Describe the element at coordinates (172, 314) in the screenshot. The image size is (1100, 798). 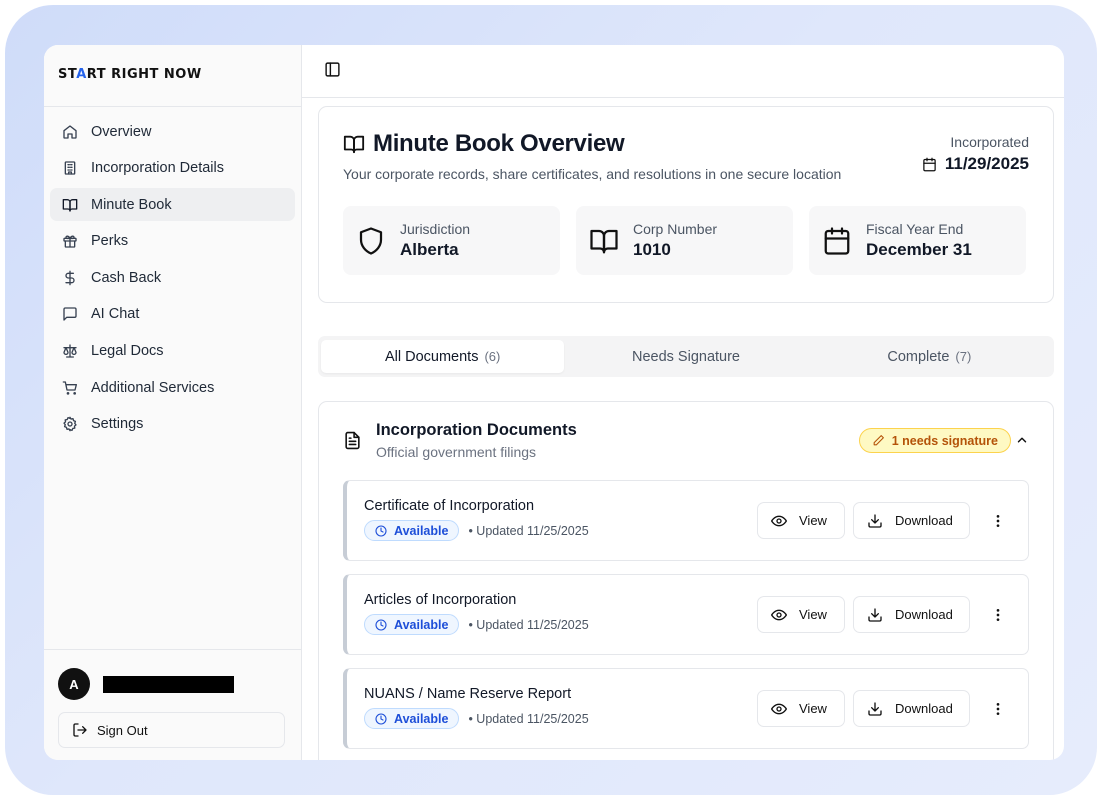
I see `sidebar-item-ai-chat: AI Chat` at that location.